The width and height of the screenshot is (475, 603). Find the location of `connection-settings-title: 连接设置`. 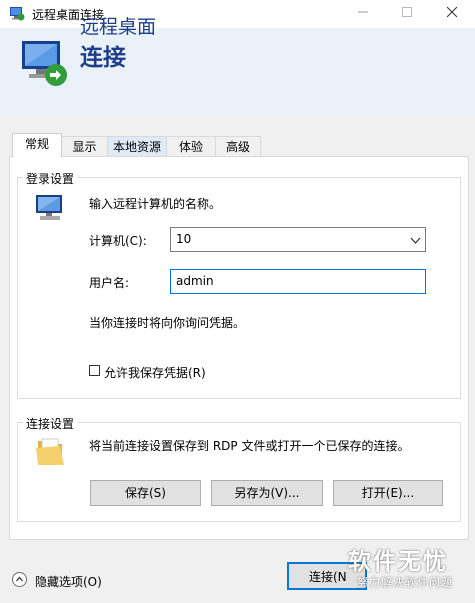

connection-settings-title: 连接设置 is located at coordinates (50, 423).